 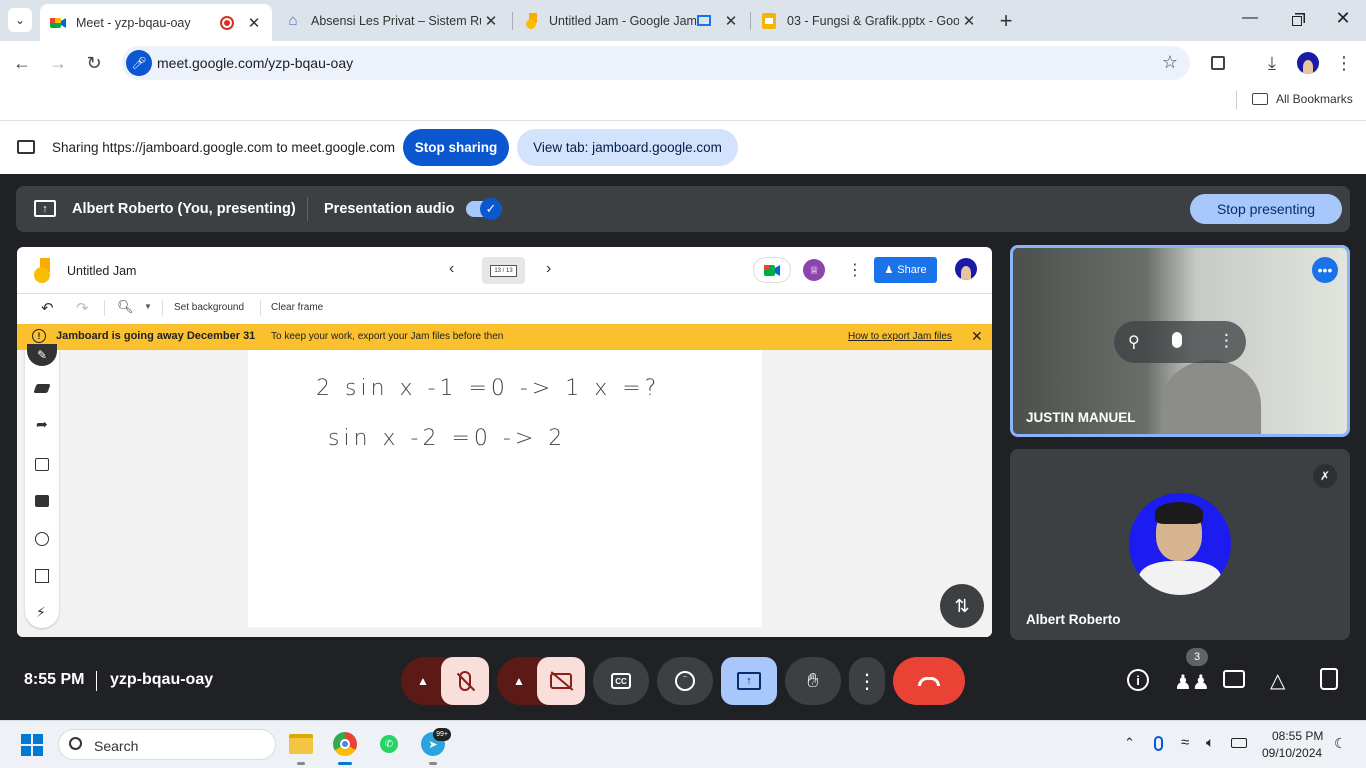 What do you see at coordinates (139, 63) in the screenshot?
I see `microphone-icon: 🎤︎` at bounding box center [139, 63].